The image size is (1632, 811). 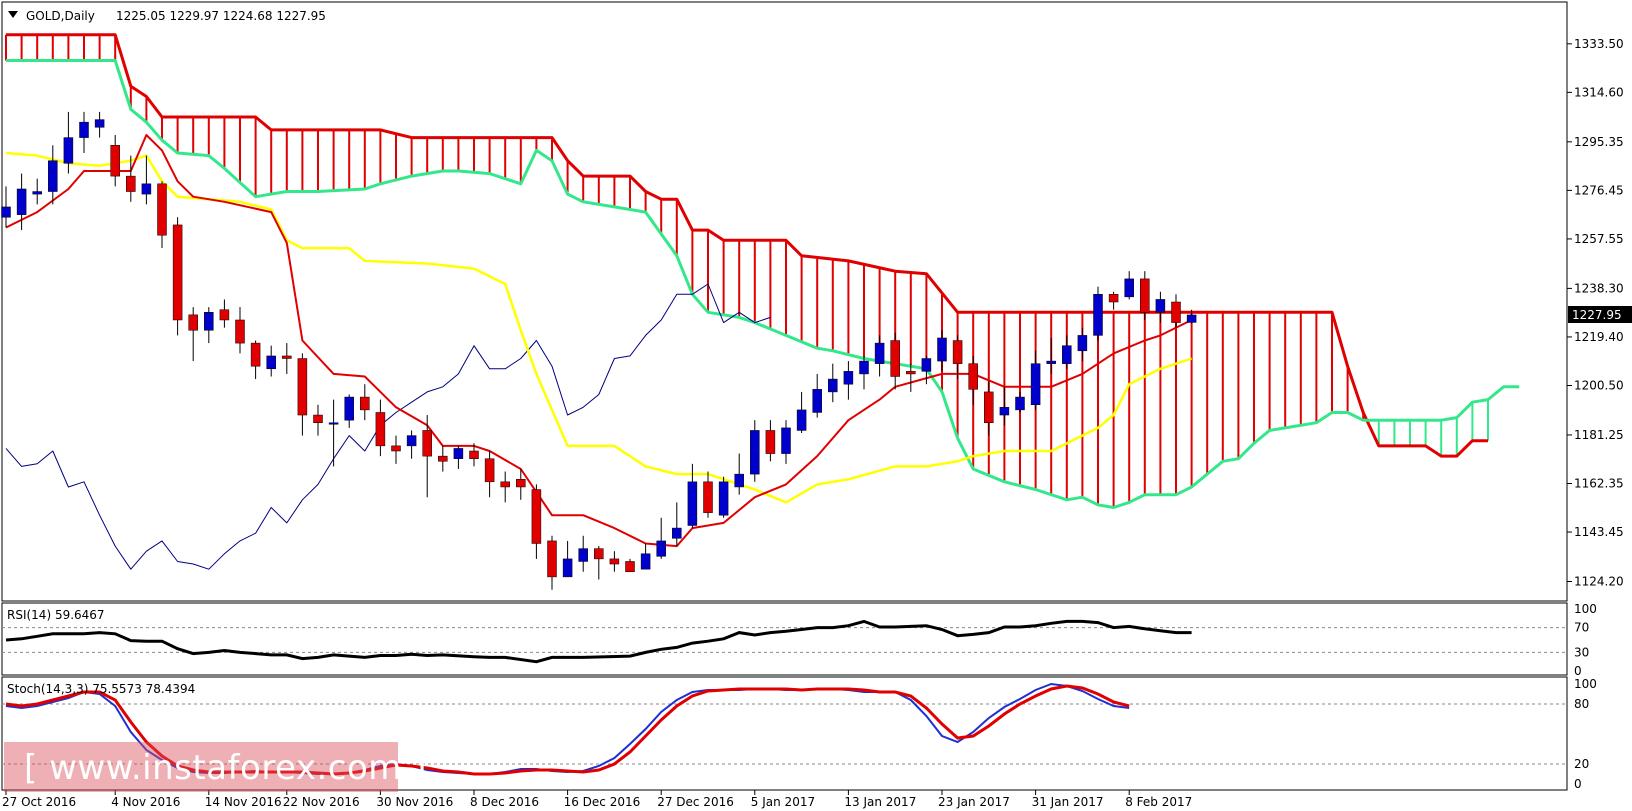 What do you see at coordinates (101, 689) in the screenshot?
I see `stoch-label: Stoch(14,3,3) 75.5573 78.4394` at bounding box center [101, 689].